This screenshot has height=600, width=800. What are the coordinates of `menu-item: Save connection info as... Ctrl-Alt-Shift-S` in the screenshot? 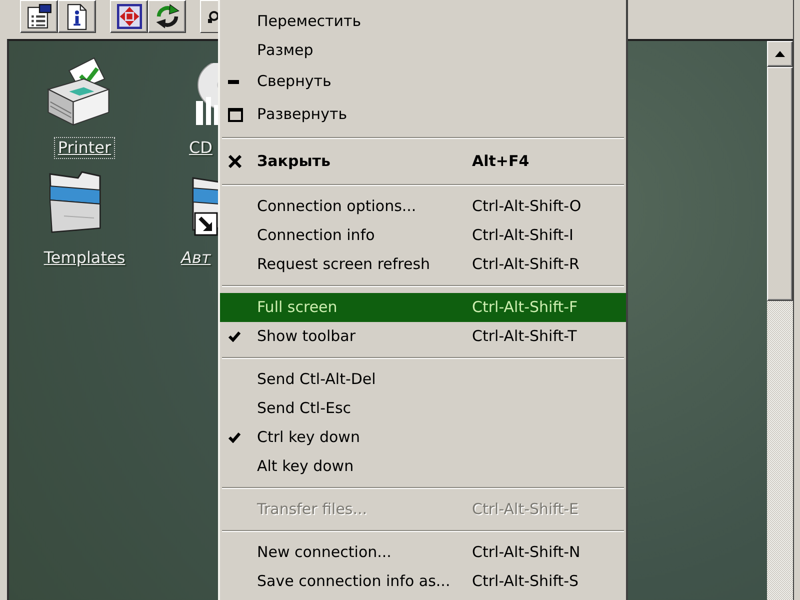 It's located at (423, 581).